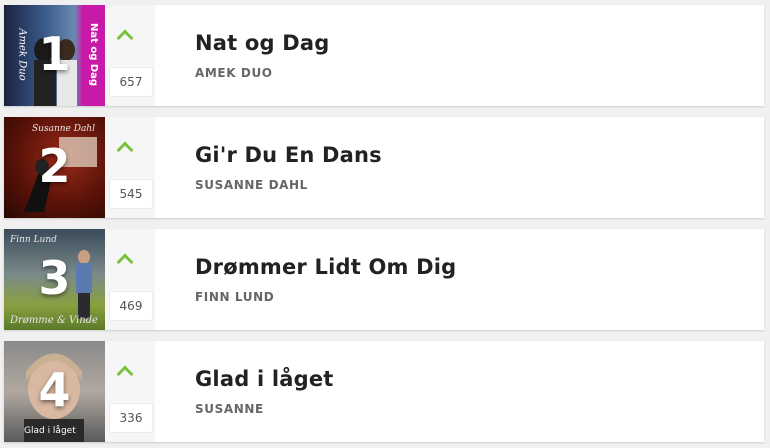  Describe the element at coordinates (325, 297) in the screenshot. I see `artist-name: FINN LUND` at that location.